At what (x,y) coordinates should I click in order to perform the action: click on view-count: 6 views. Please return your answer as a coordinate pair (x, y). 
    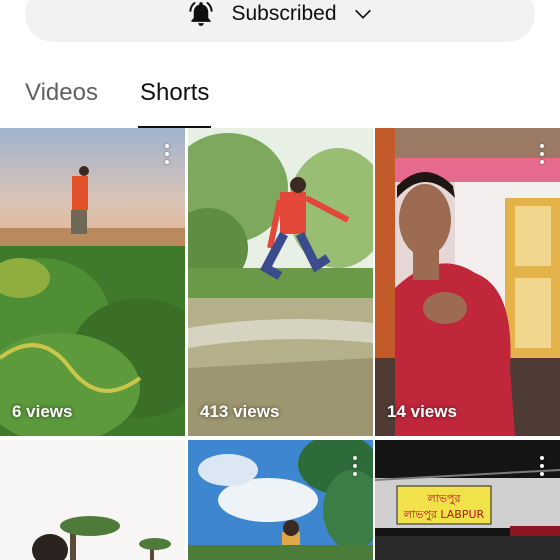
    Looking at the image, I should click on (42, 411).